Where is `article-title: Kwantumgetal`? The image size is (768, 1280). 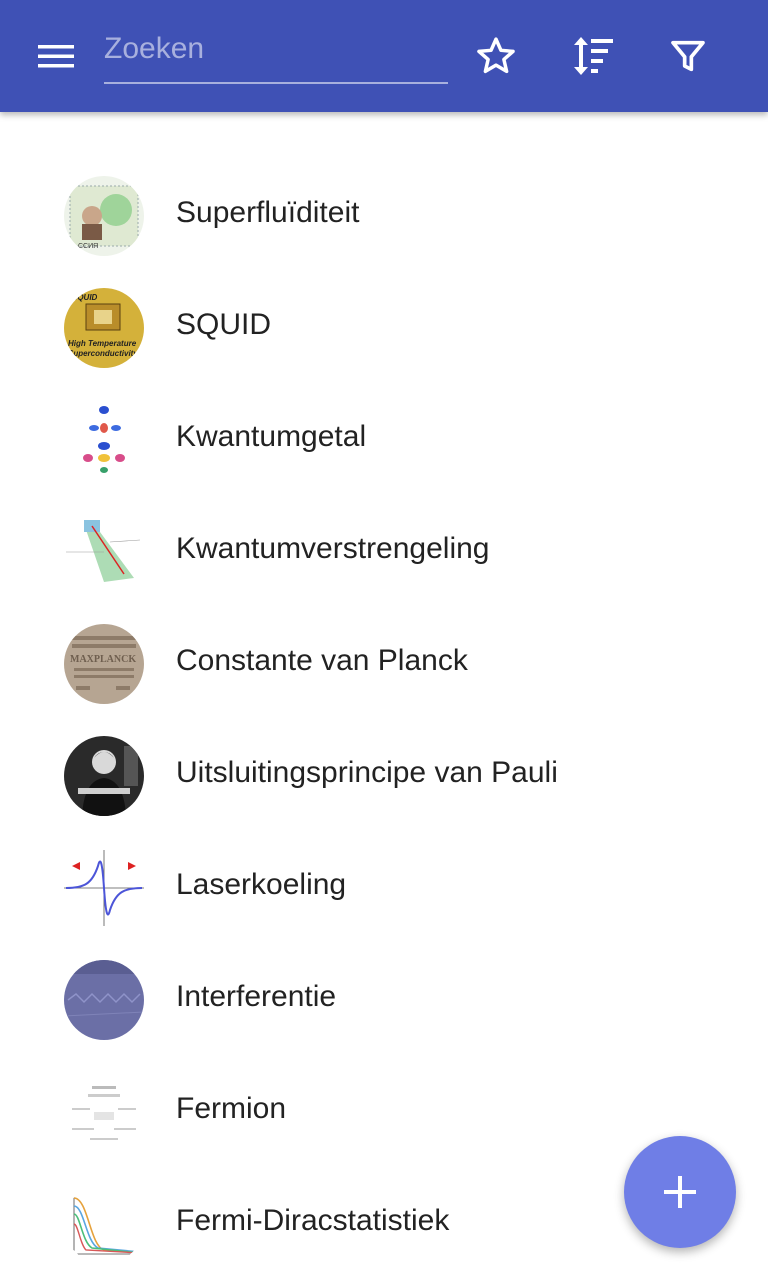
article-title: Kwantumgetal is located at coordinates (271, 436).